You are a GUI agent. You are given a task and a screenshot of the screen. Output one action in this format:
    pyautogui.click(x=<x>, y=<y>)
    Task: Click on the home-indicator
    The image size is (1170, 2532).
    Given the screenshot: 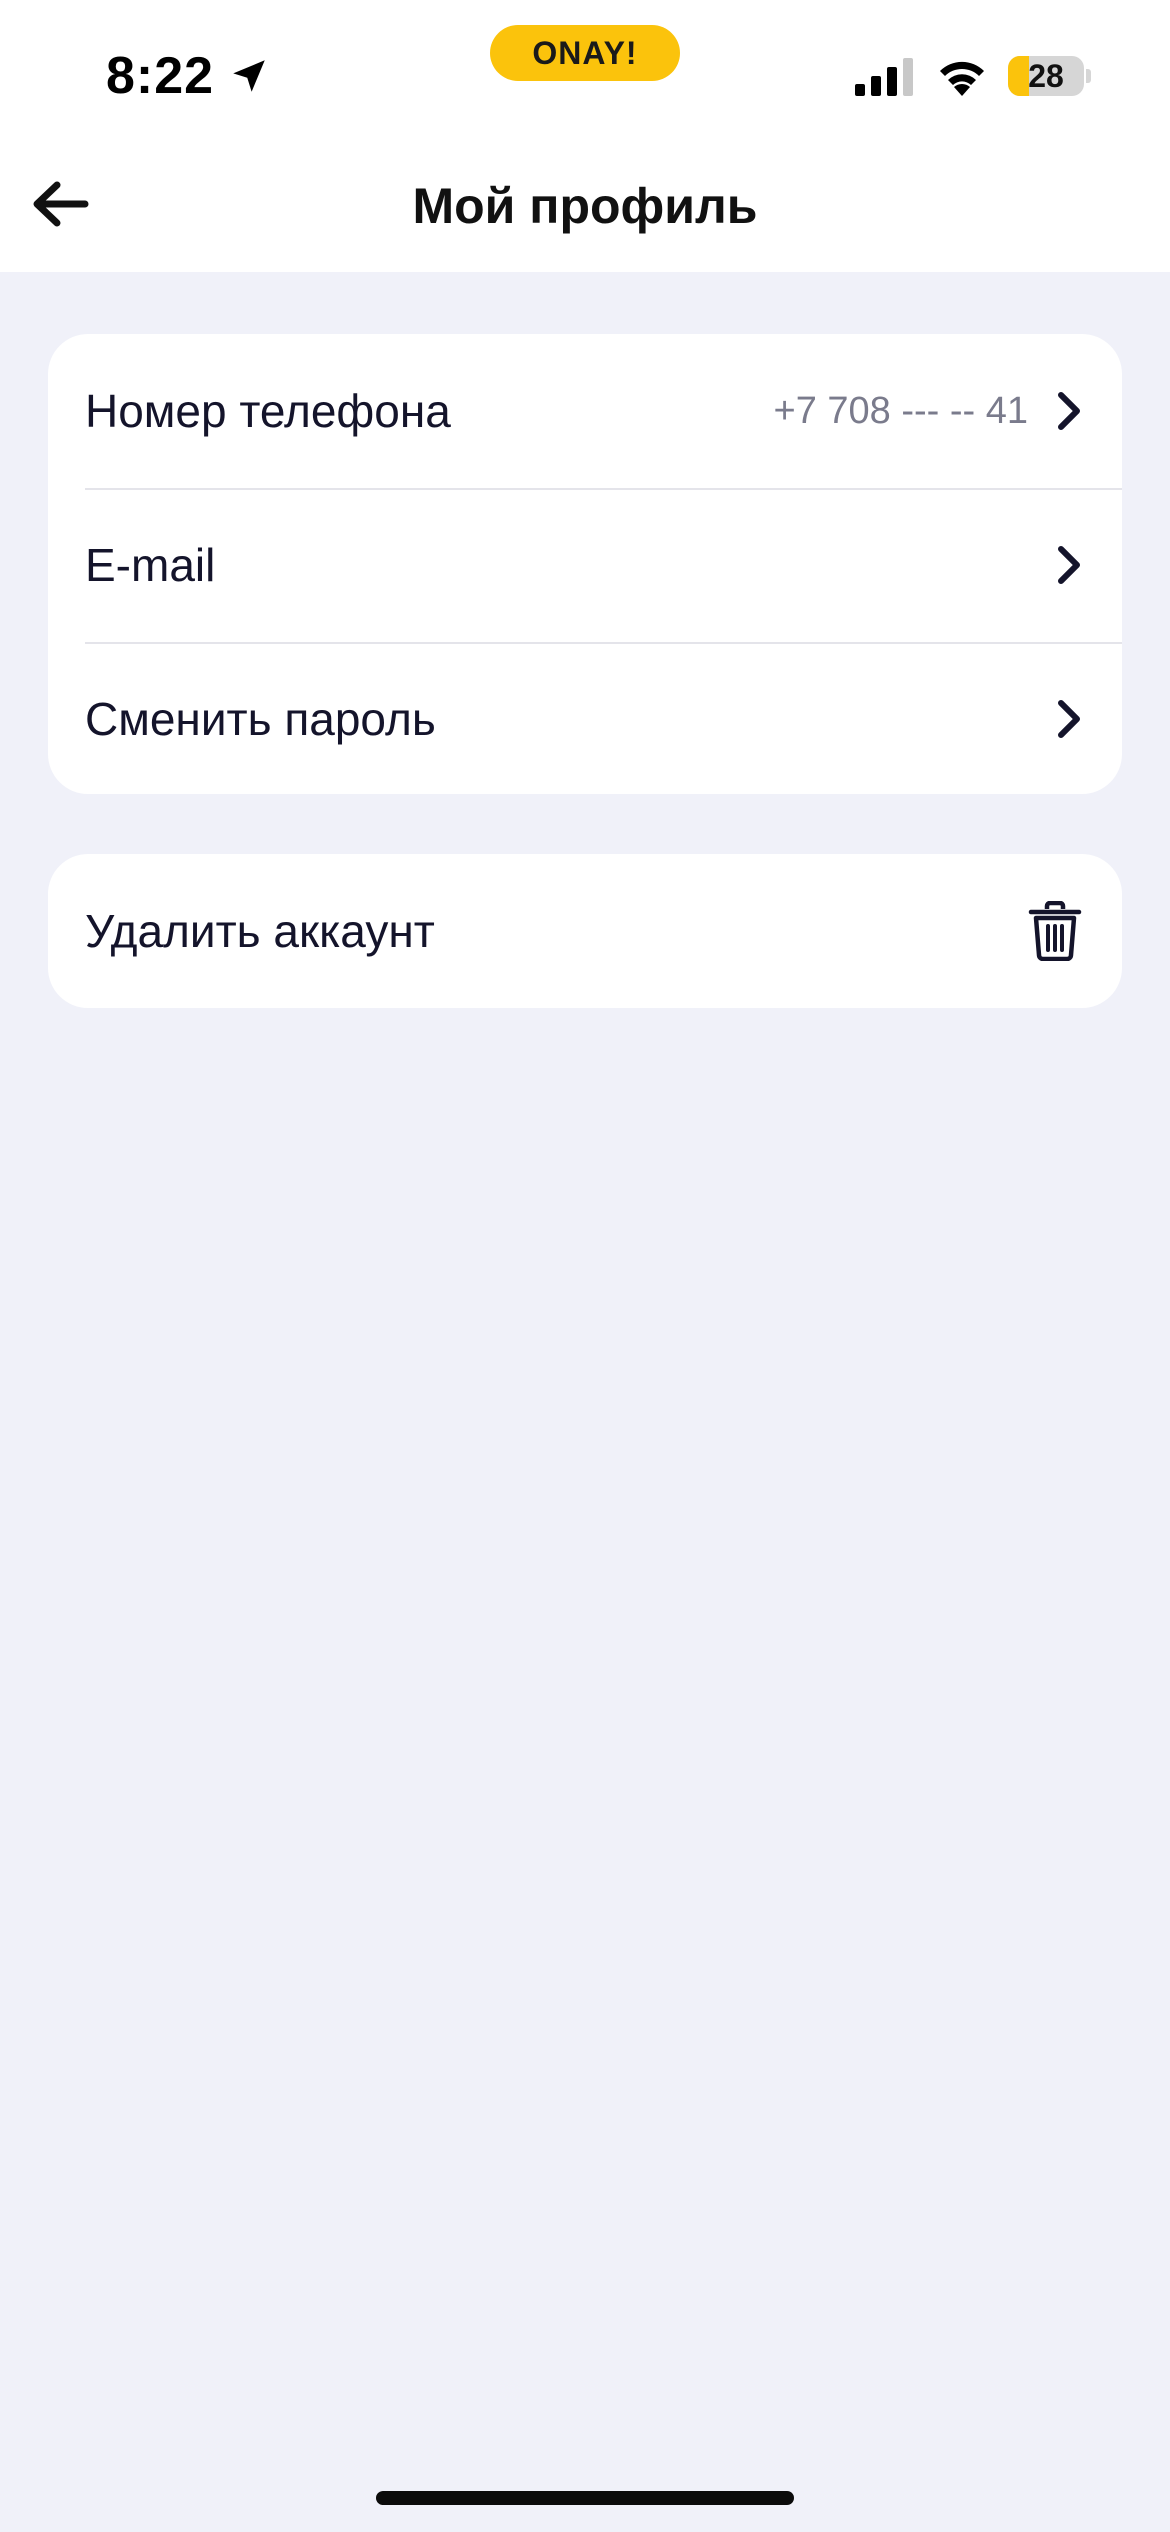 What is the action you would take?
    pyautogui.click(x=585, y=2498)
    